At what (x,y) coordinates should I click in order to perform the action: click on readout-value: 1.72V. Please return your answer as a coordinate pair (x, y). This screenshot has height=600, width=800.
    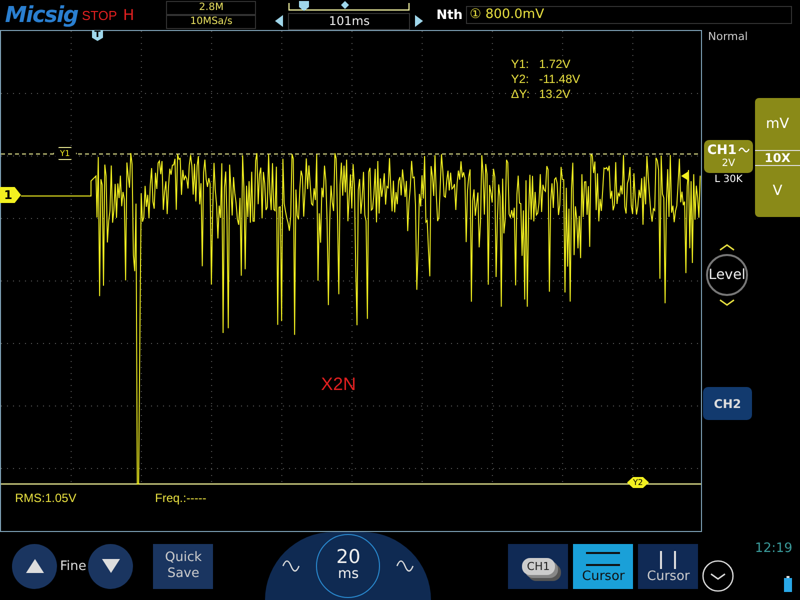
    Looking at the image, I should click on (554, 64).